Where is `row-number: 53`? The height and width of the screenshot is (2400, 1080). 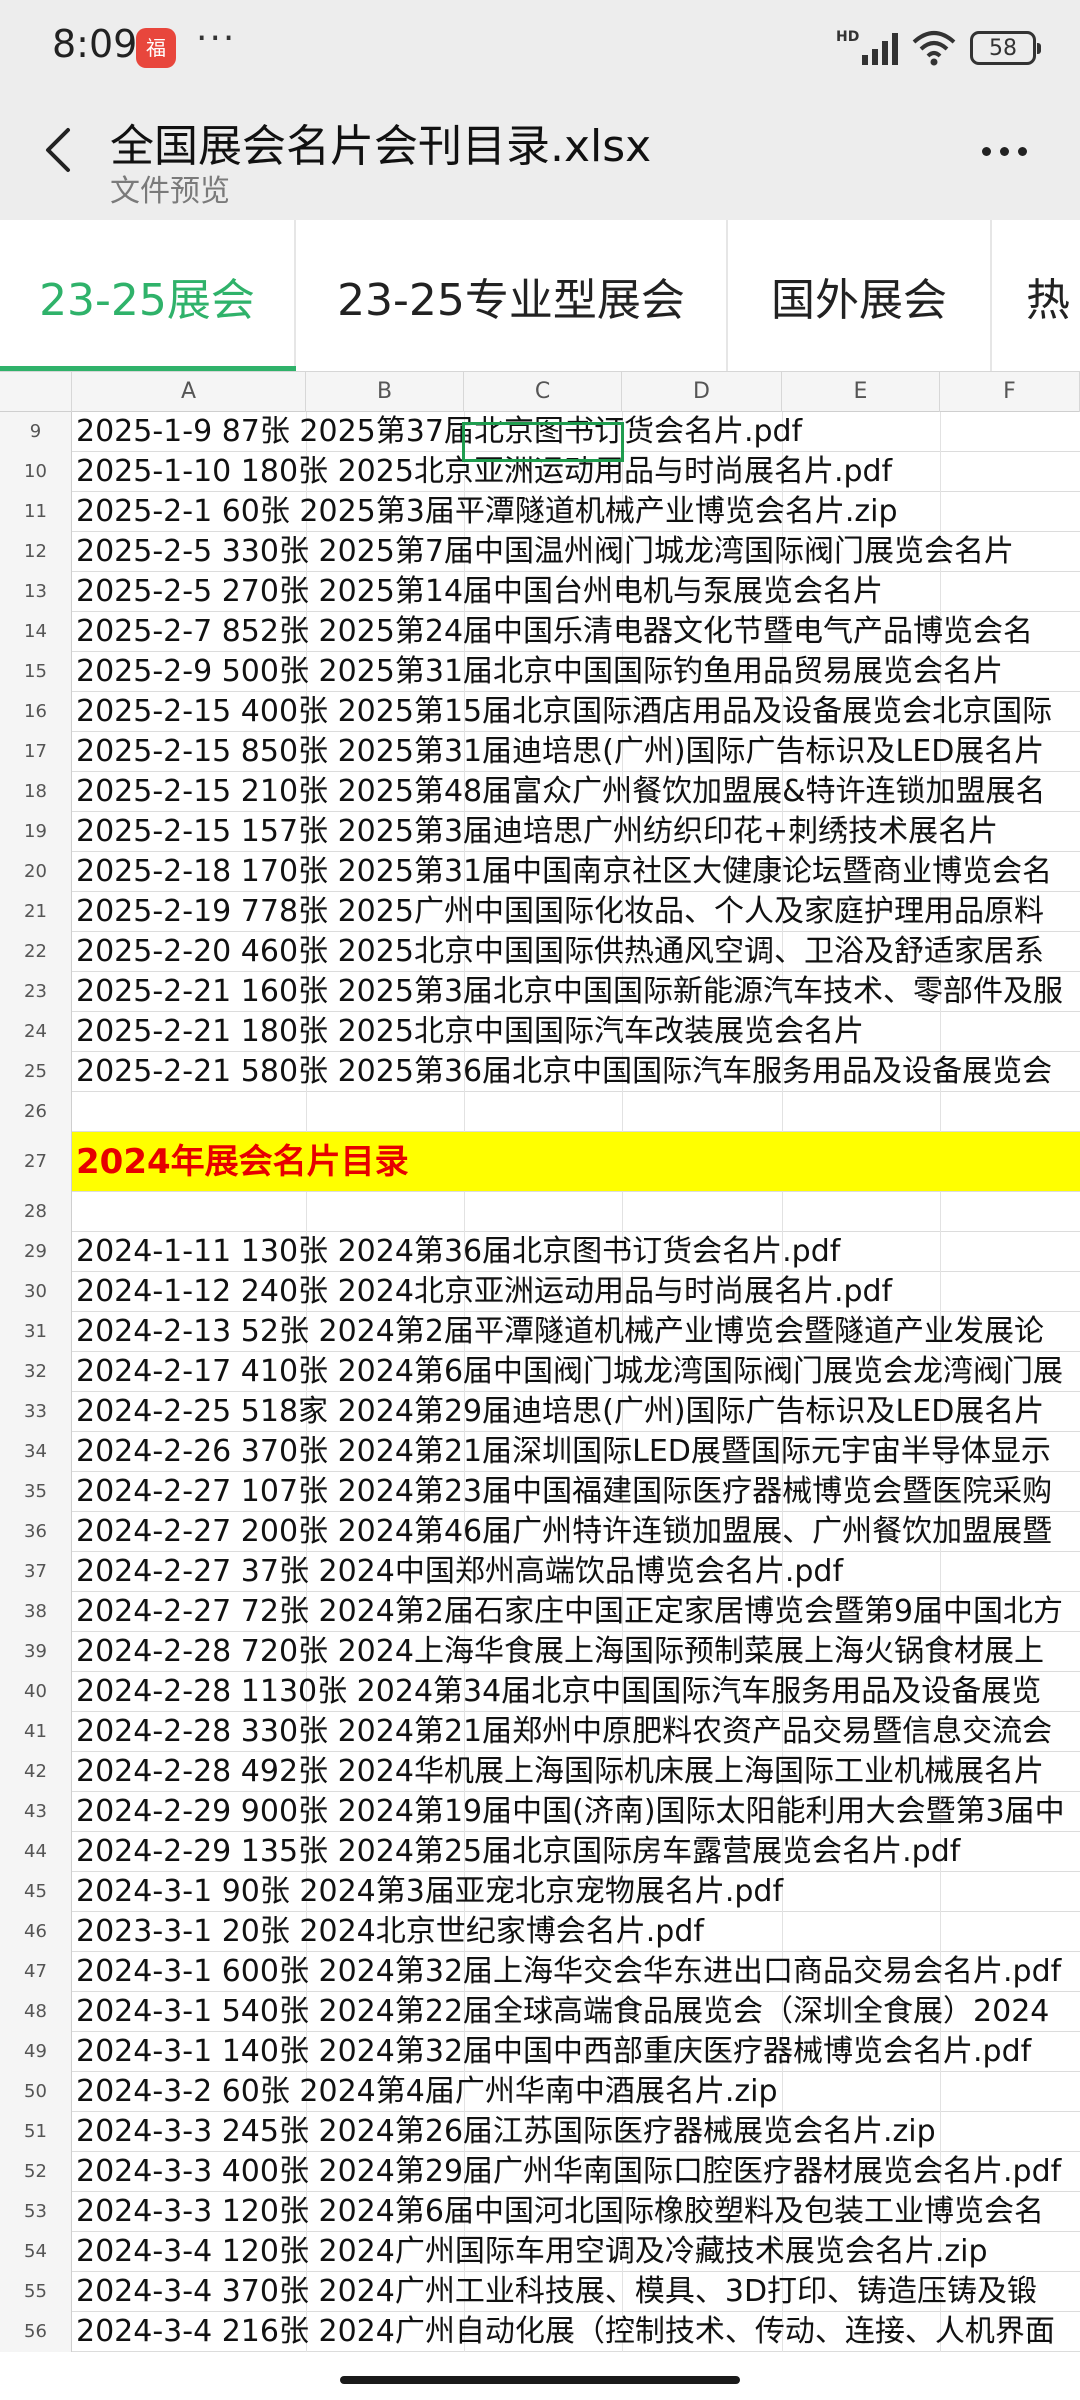 row-number: 53 is located at coordinates (36, 2212).